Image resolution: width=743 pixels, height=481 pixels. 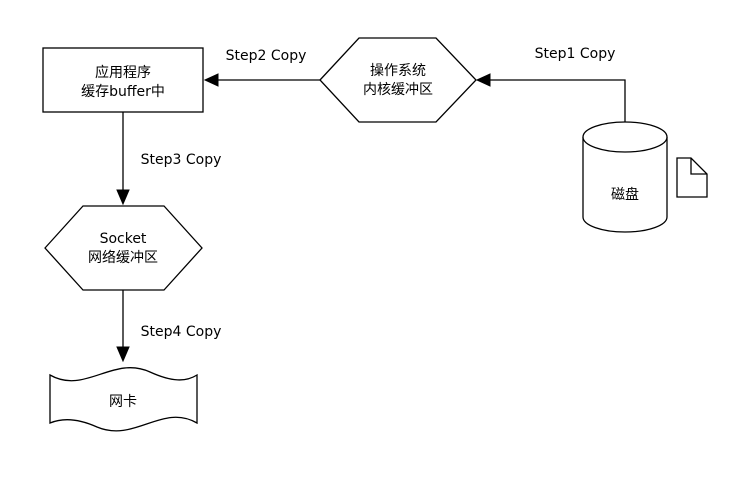 What do you see at coordinates (123, 258) in the screenshot?
I see `socket-buffer-label-line2: 网络缓冲区` at bounding box center [123, 258].